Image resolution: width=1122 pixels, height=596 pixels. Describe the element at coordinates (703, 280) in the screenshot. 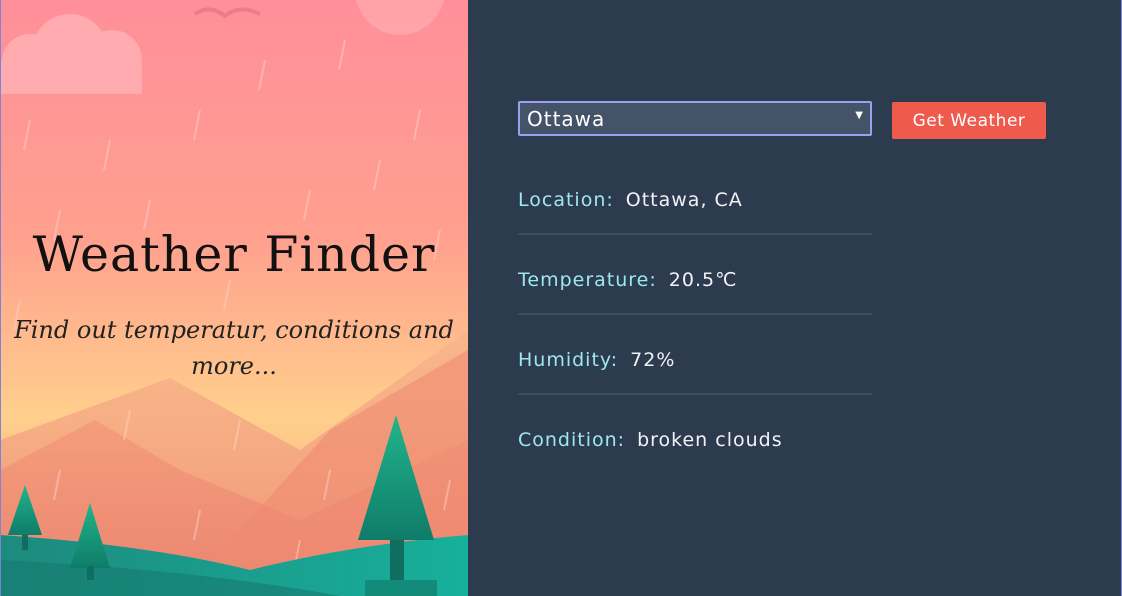

I see `temperature-value: 20.5℃` at that location.